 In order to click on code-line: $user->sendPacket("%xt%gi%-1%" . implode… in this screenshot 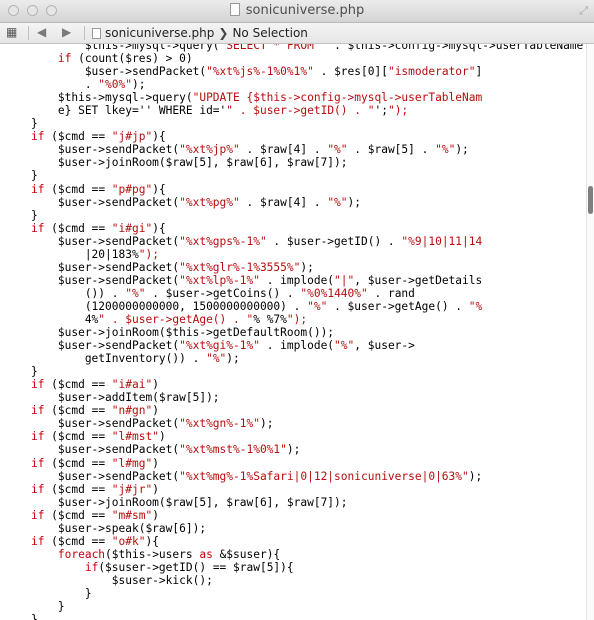, I will do `click(295, 345)`.